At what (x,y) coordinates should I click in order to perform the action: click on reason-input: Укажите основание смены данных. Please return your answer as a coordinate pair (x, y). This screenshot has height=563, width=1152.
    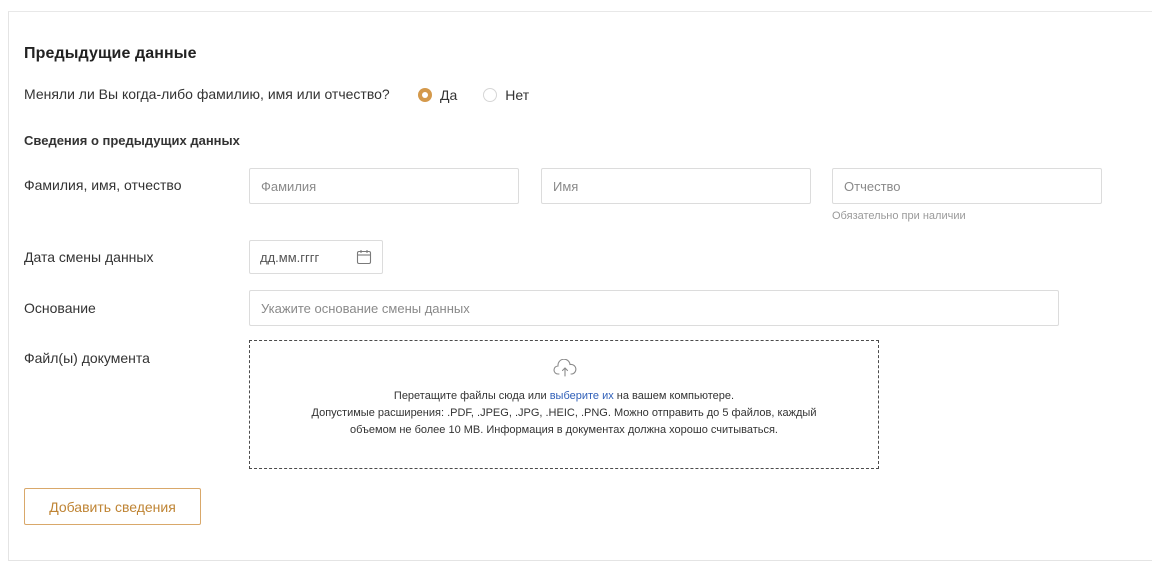
    Looking at the image, I should click on (654, 308).